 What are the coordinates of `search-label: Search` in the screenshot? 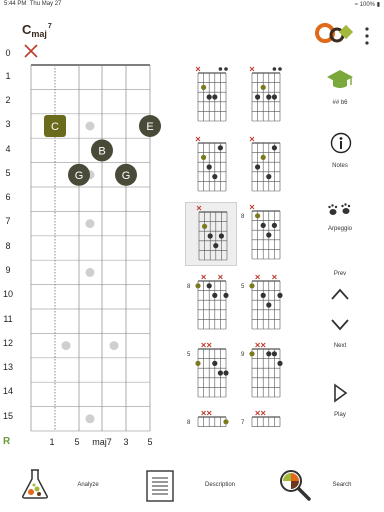 It's located at (342, 485).